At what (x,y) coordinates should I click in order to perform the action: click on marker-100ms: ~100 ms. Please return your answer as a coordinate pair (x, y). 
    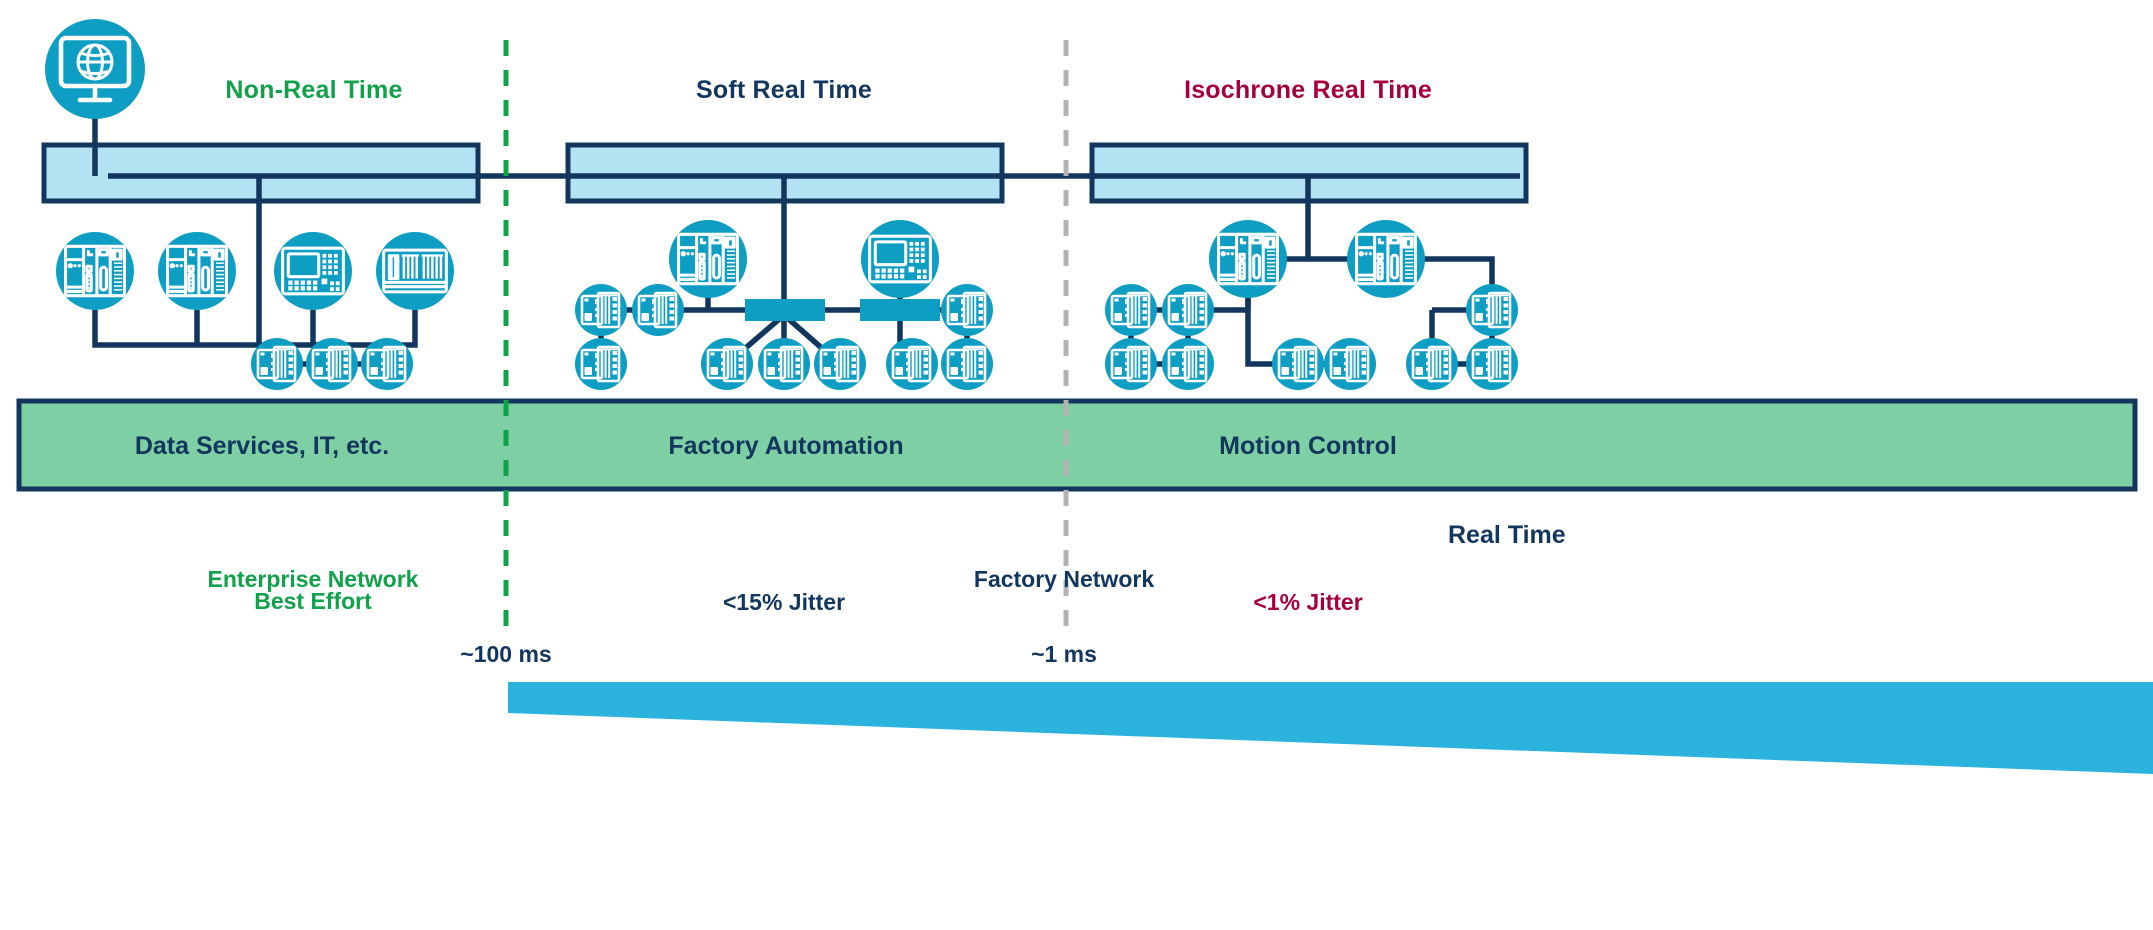
    Looking at the image, I should click on (506, 654).